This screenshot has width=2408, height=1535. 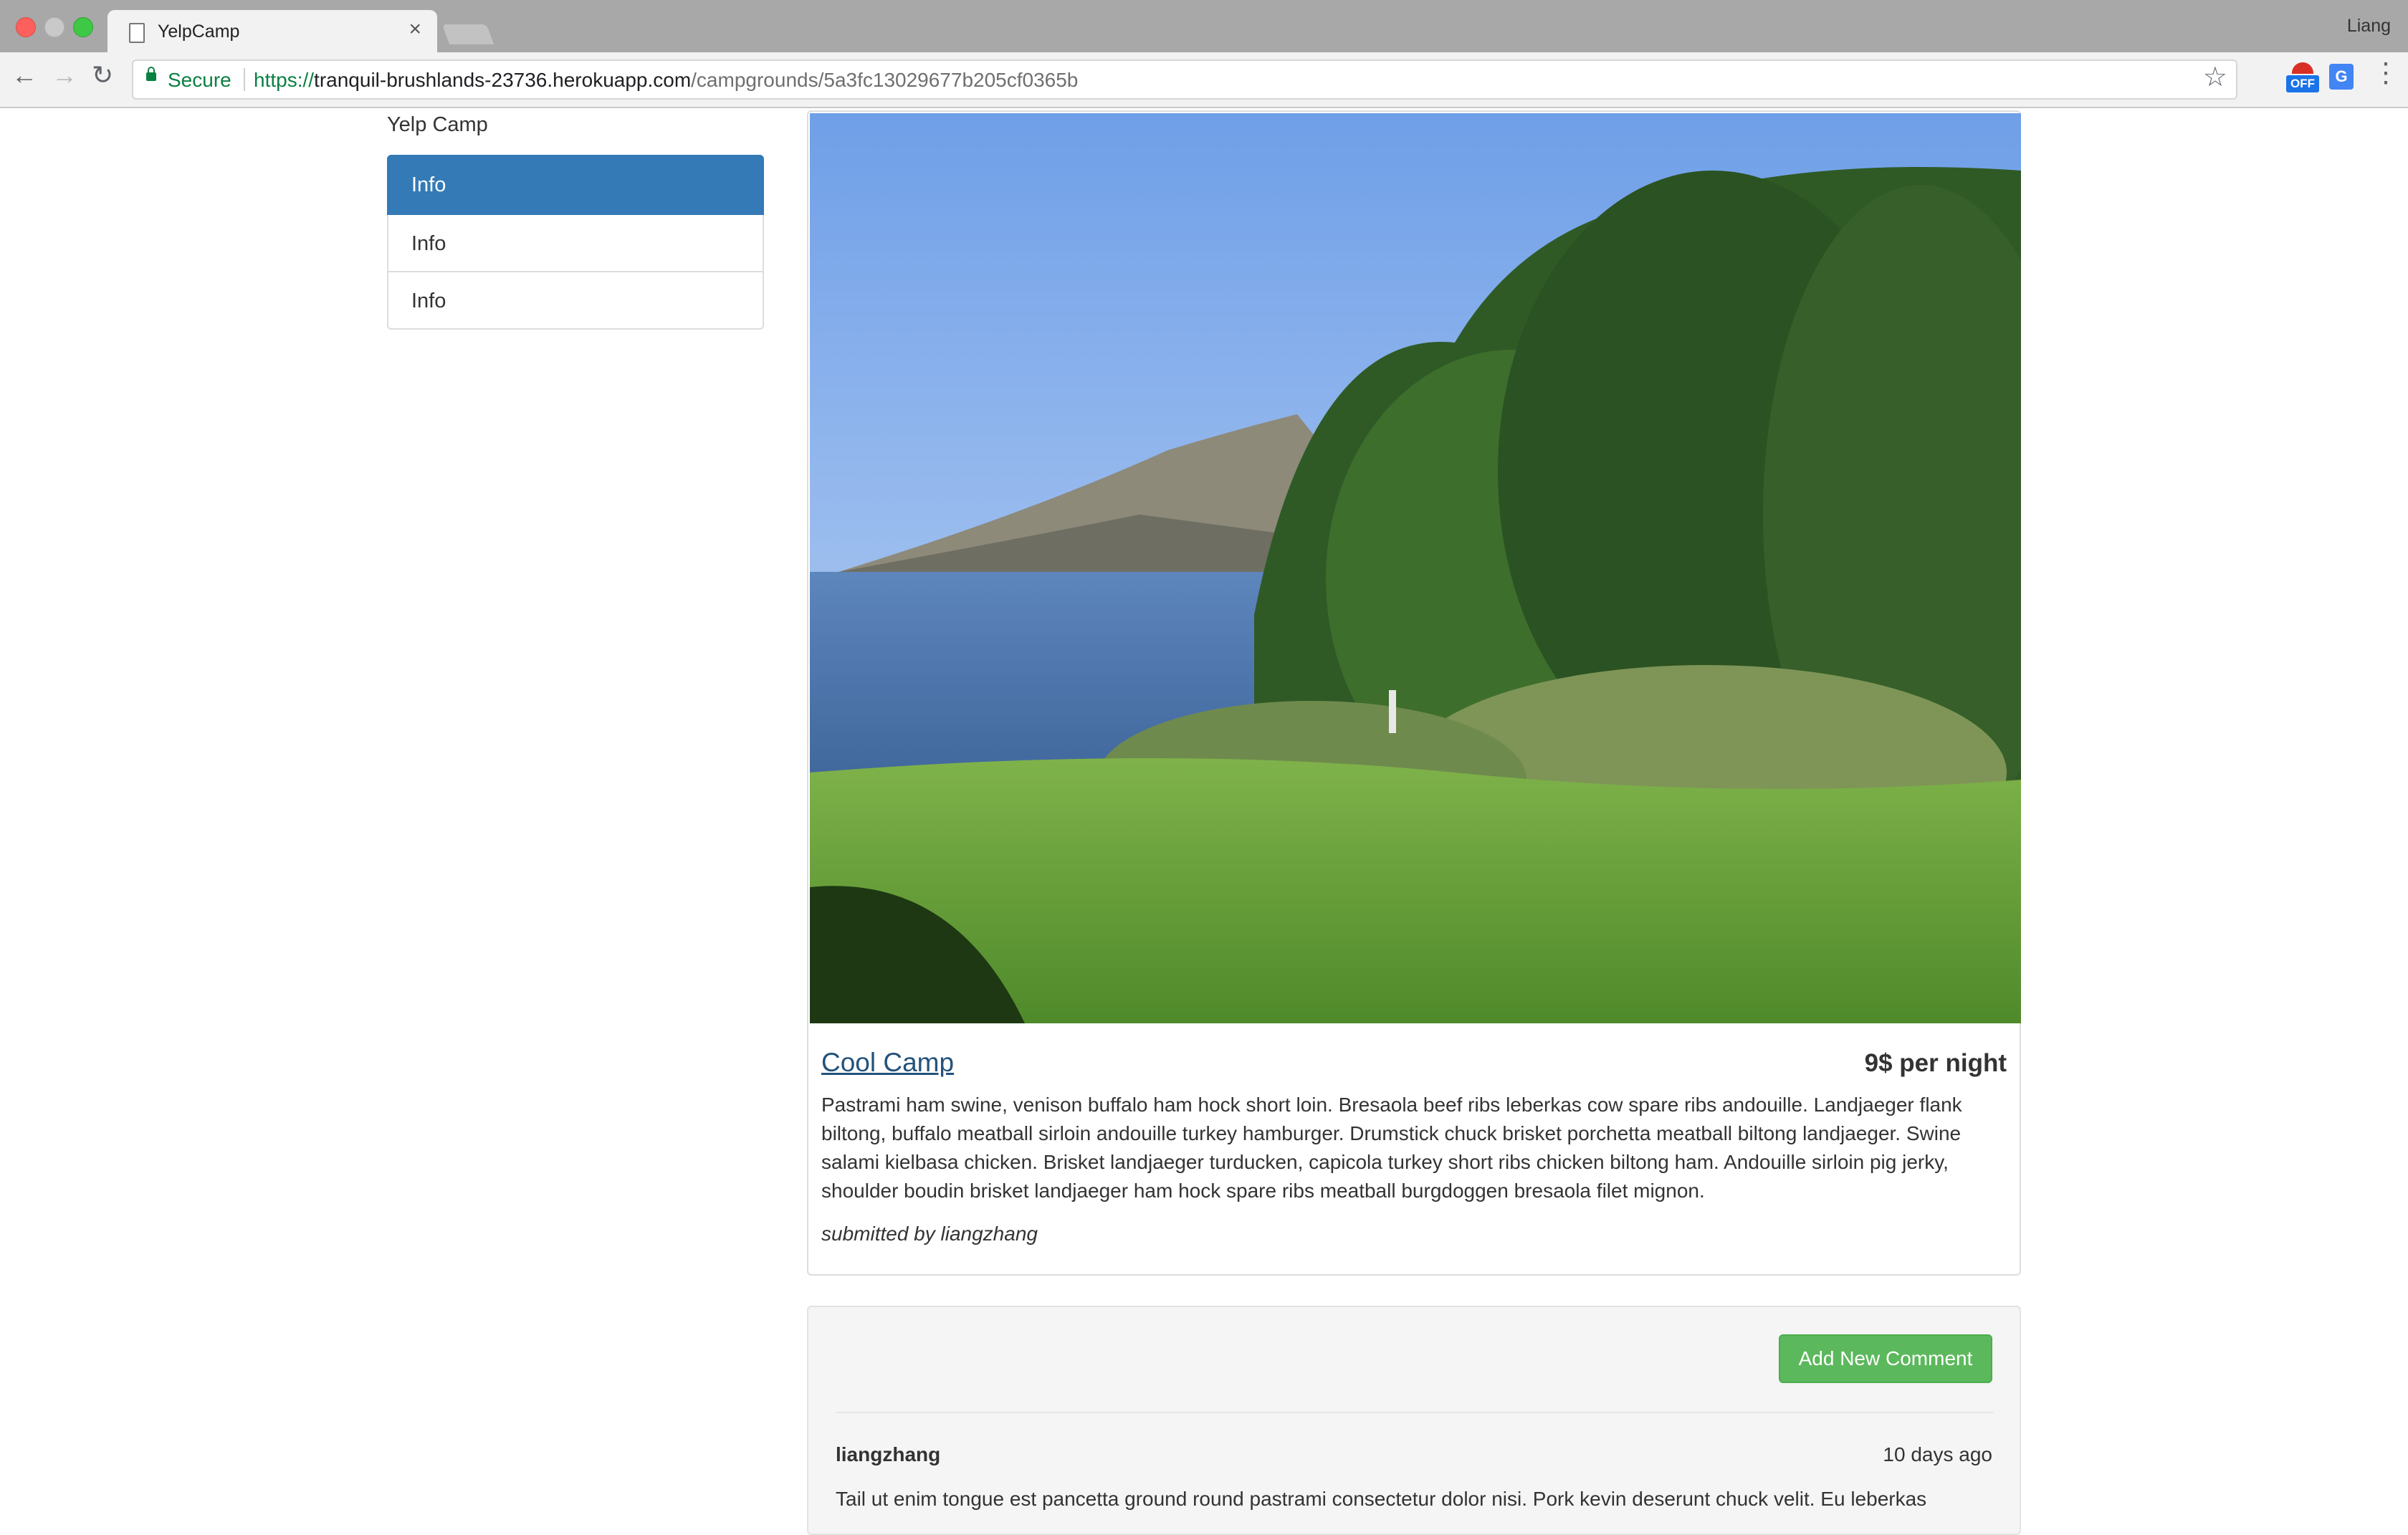 What do you see at coordinates (1415, 1412) in the screenshot?
I see `comments-divider` at bounding box center [1415, 1412].